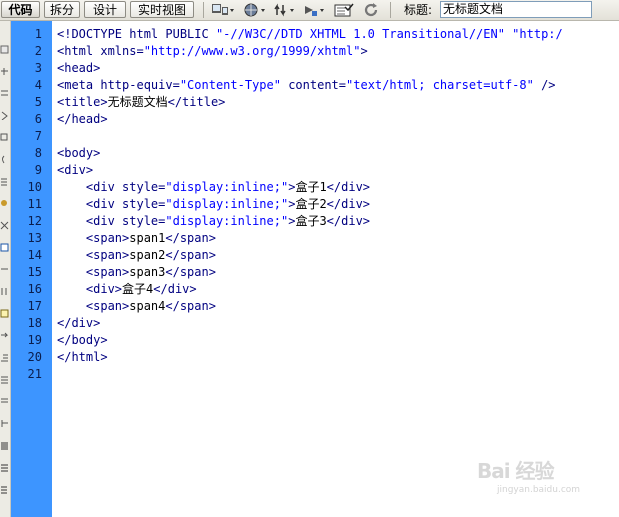  Describe the element at coordinates (34, 221) in the screenshot. I see `line-number: 12` at that location.